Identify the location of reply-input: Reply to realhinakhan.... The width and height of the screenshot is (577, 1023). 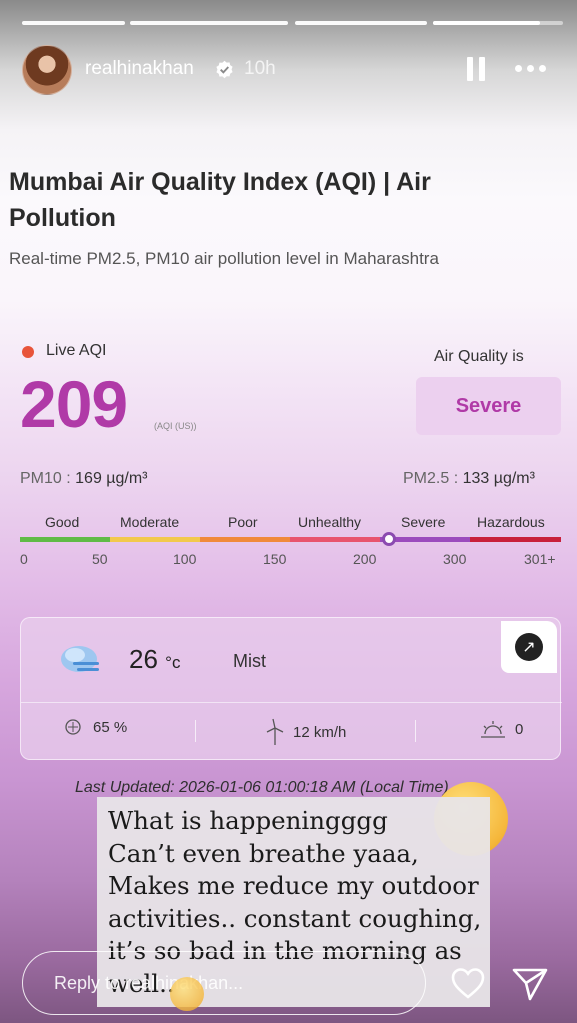
(224, 983).